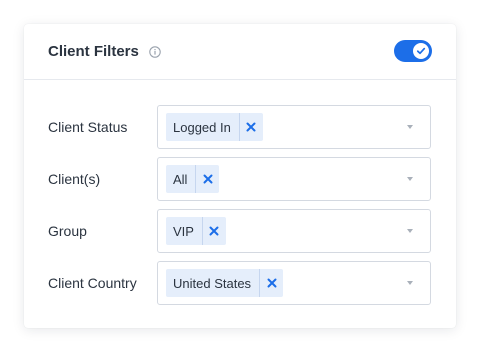 The height and width of the screenshot is (360, 480). I want to click on selected-chip: United States, so click(225, 283).